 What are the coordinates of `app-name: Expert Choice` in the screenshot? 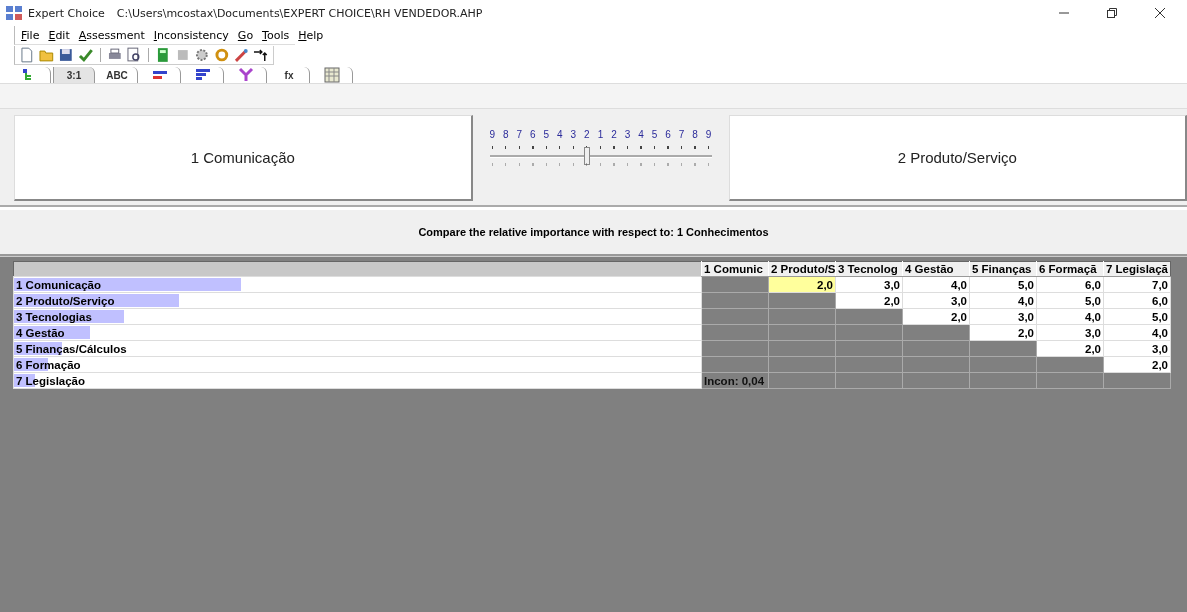 It's located at (66, 13).